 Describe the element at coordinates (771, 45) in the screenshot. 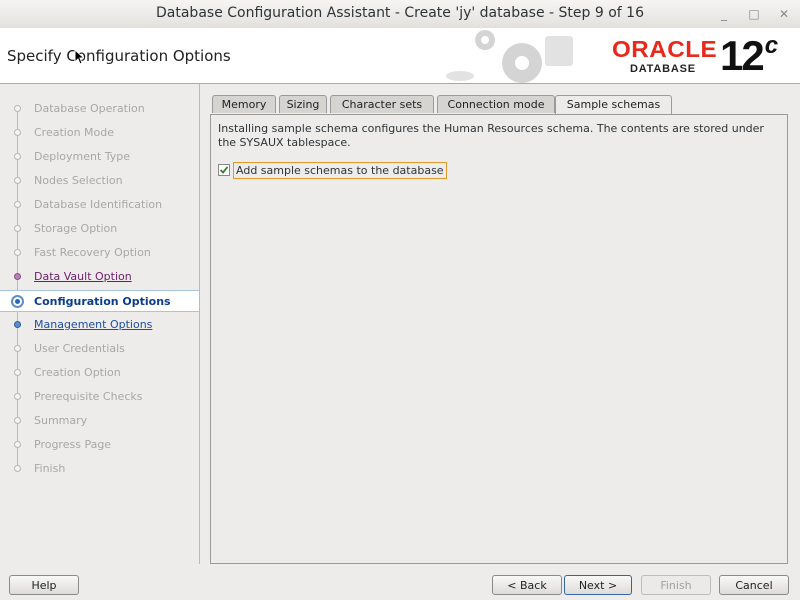

I see `version-suffix: c` at that location.